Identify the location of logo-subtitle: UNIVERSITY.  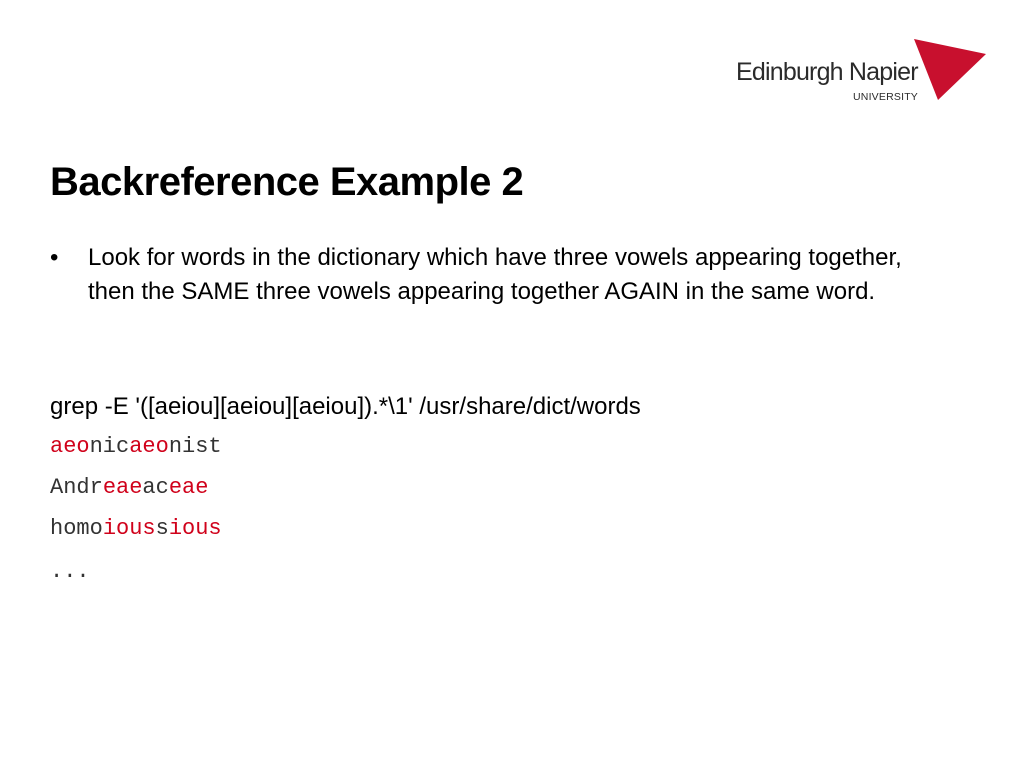
(886, 97).